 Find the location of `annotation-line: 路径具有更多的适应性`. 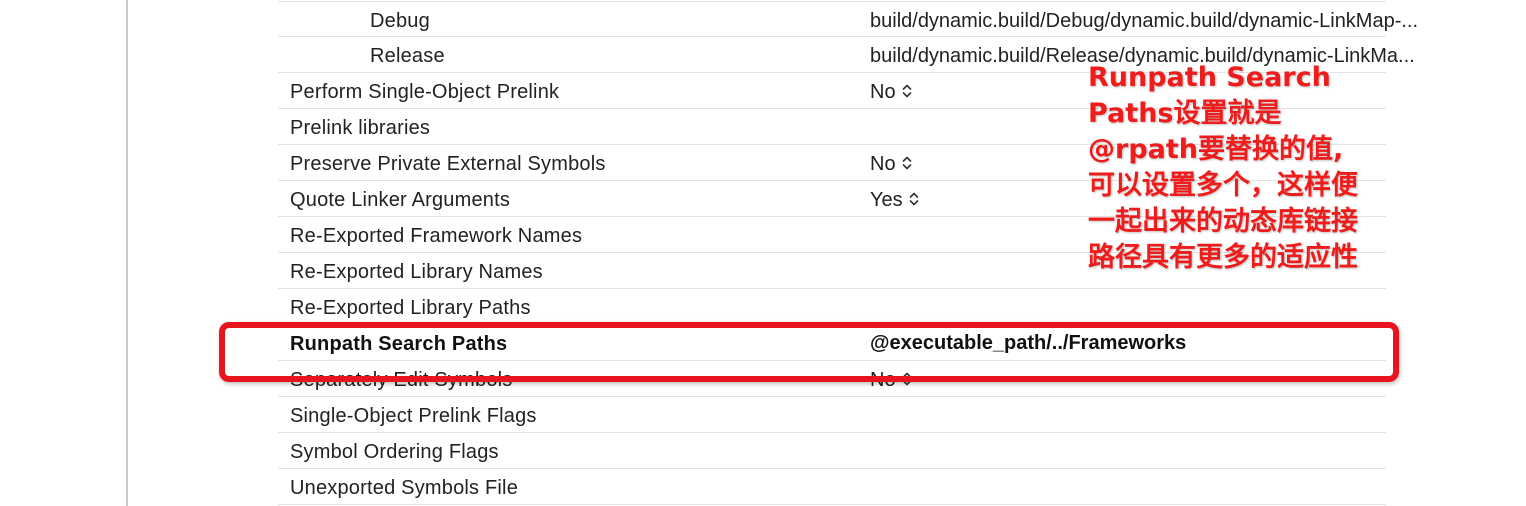

annotation-line: 路径具有更多的适应性 is located at coordinates (1223, 257).